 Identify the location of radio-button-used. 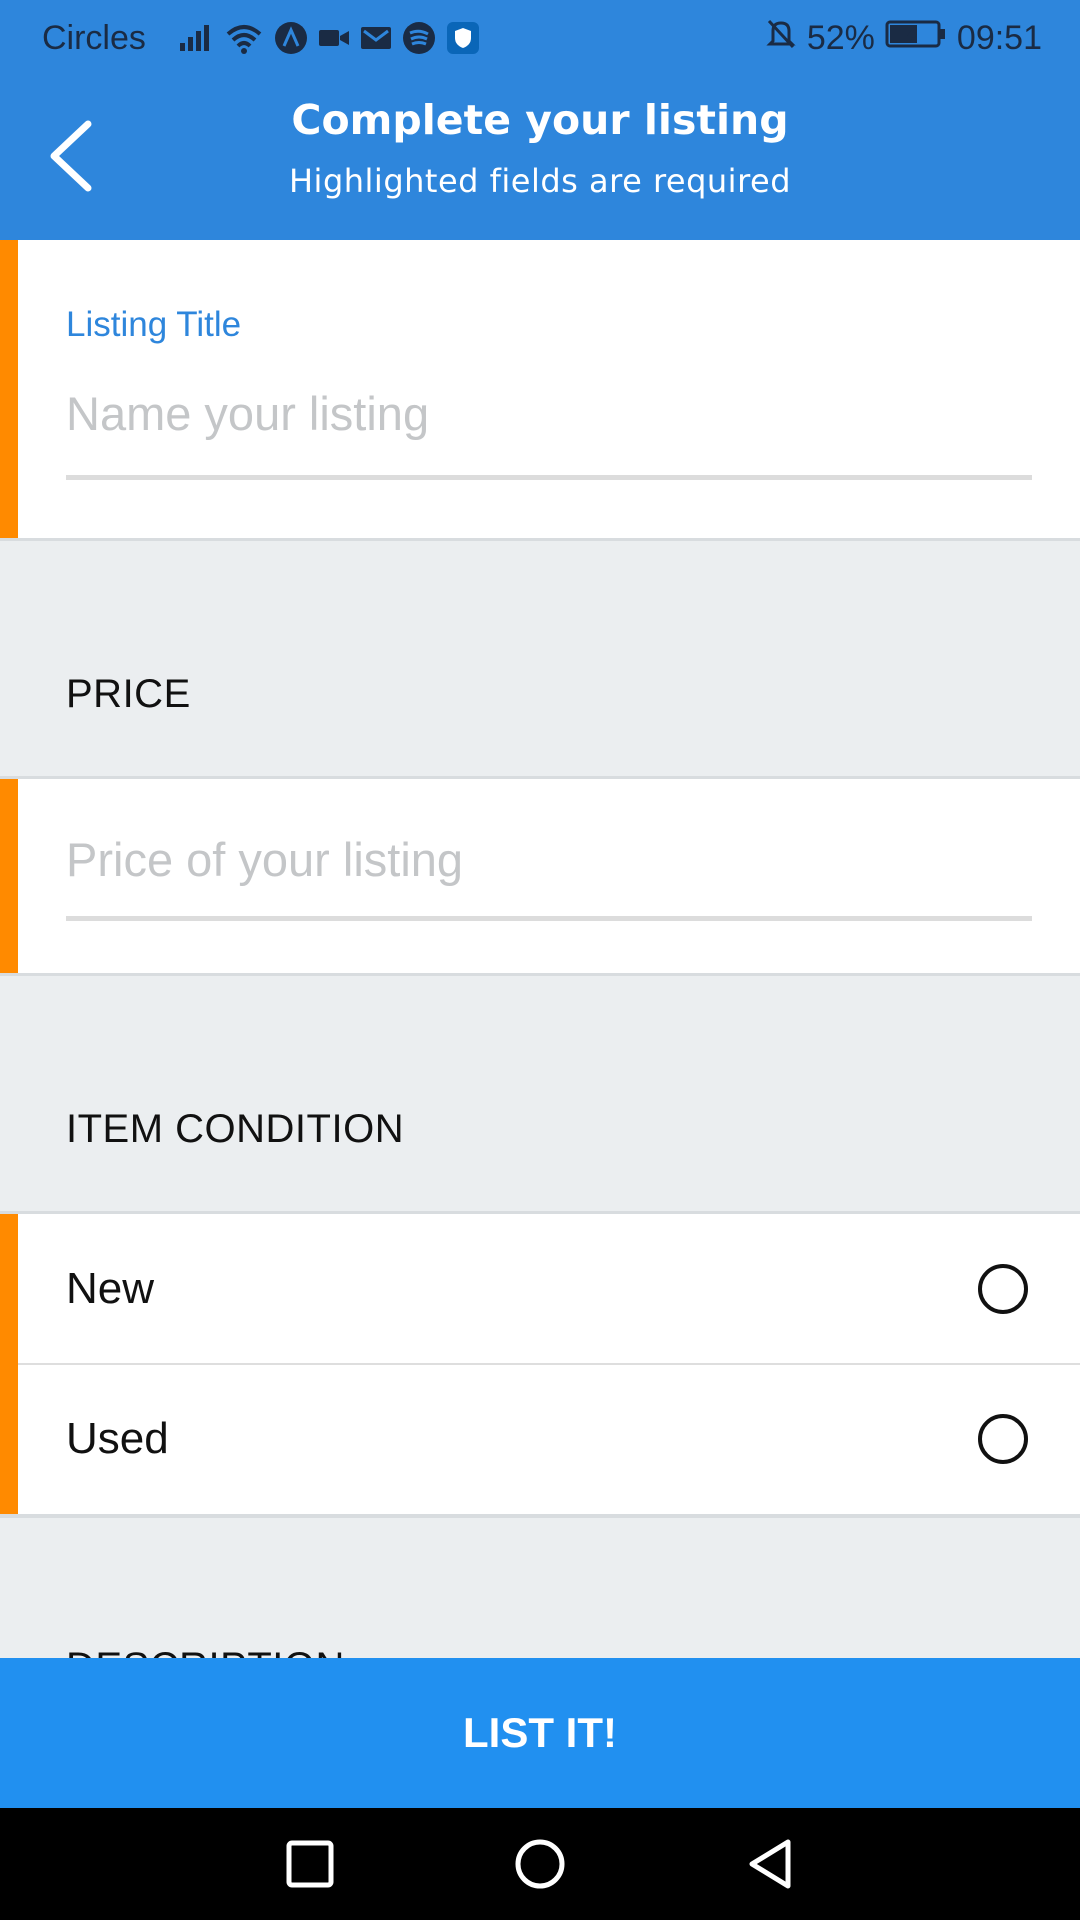
(1003, 1439).